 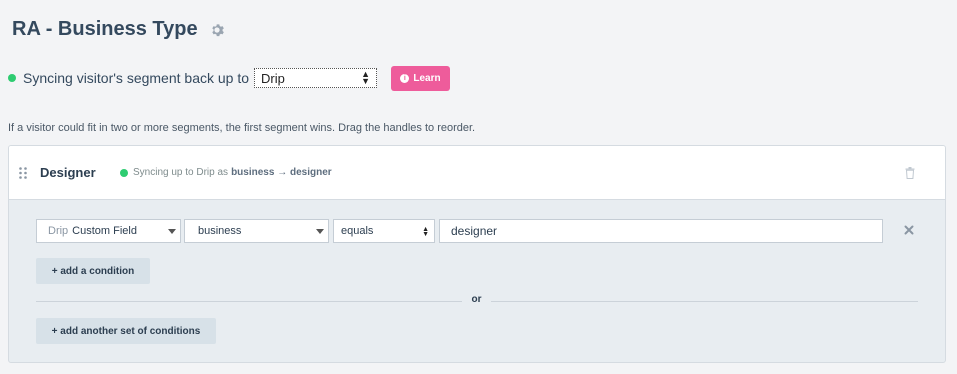 What do you see at coordinates (316, 78) in the screenshot?
I see `provider-select: Drip ▲ ▼` at bounding box center [316, 78].